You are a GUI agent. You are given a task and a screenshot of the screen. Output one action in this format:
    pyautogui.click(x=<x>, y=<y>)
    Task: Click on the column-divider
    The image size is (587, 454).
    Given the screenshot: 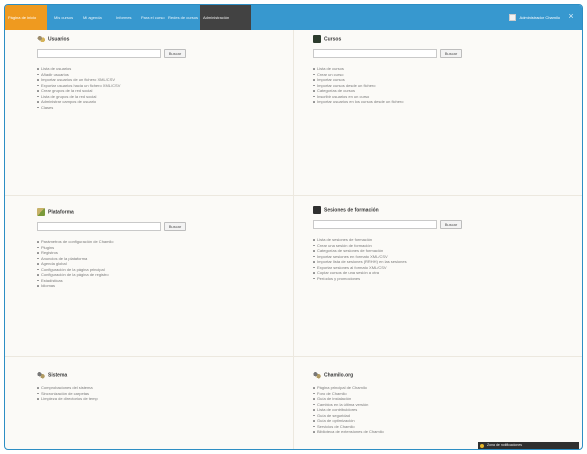 What is the action you would take?
    pyautogui.click(x=293, y=239)
    